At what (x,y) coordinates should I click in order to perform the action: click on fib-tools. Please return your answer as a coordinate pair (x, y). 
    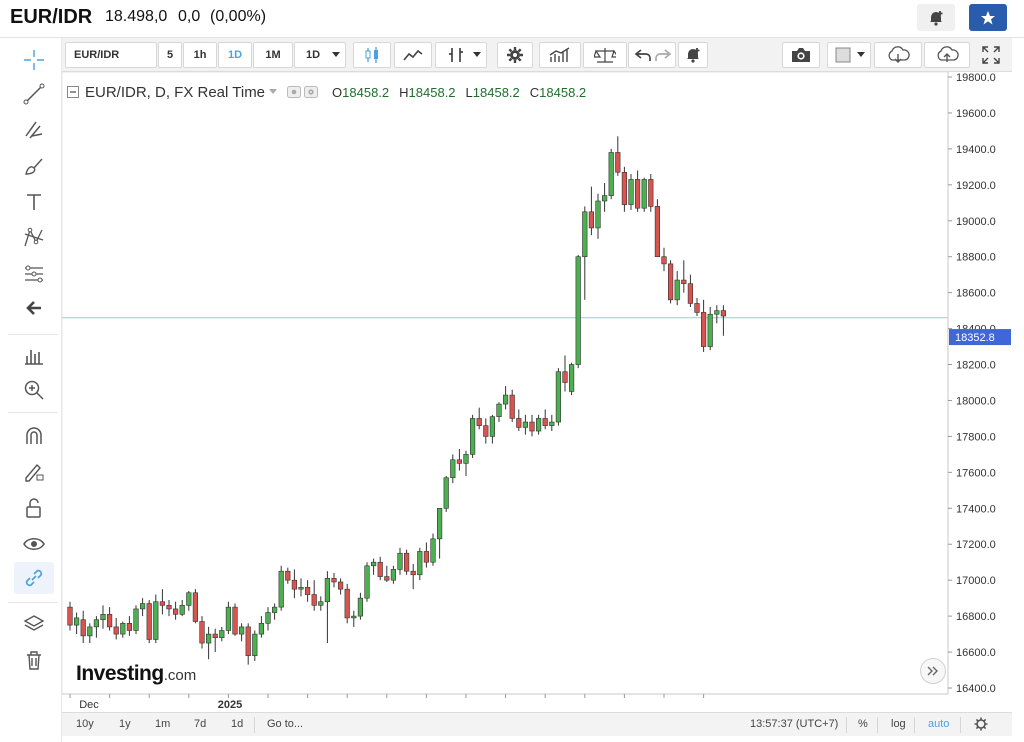
    Looking at the image, I should click on (34, 130).